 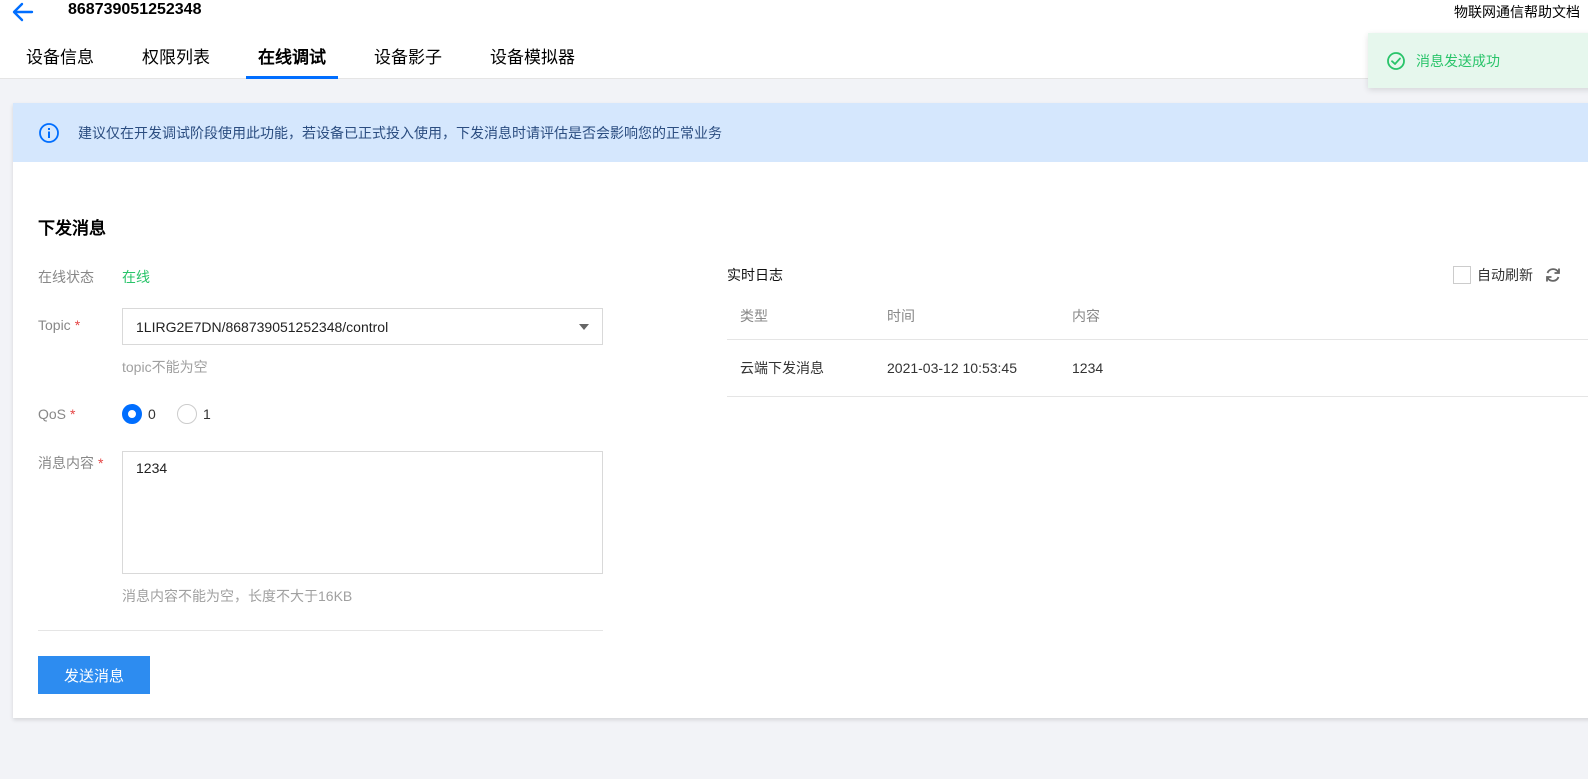 I want to click on auto-refresh-checkbox, so click(x=1462, y=275).